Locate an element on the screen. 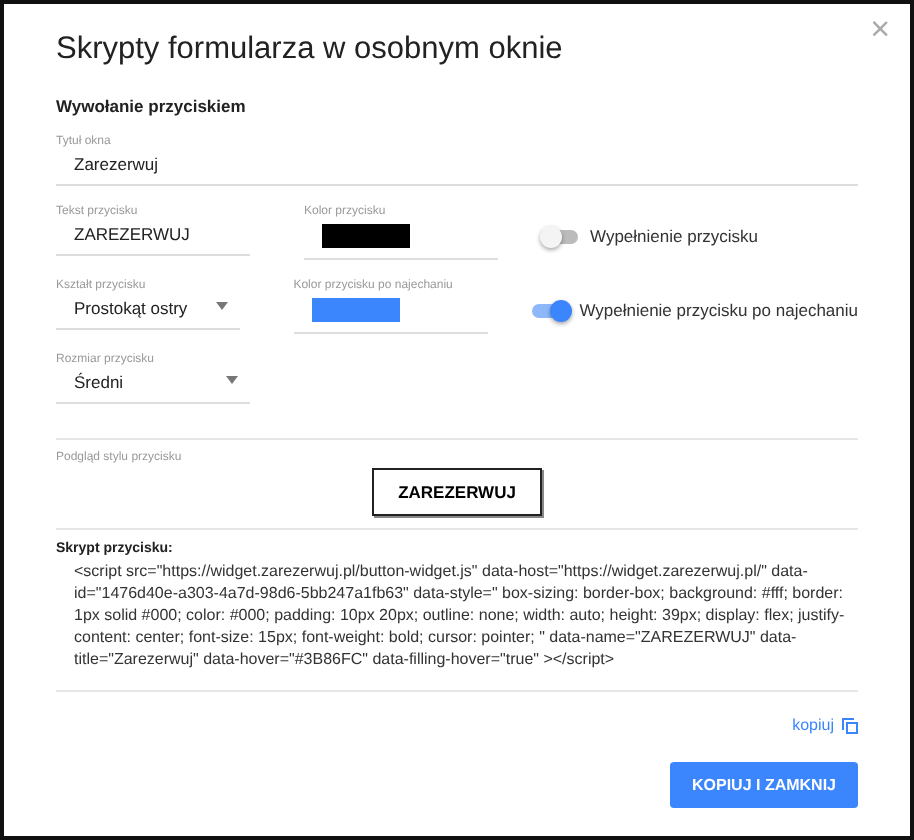 This screenshot has width=914, height=840. preview-button: ZAREZERWUJ is located at coordinates (457, 492).